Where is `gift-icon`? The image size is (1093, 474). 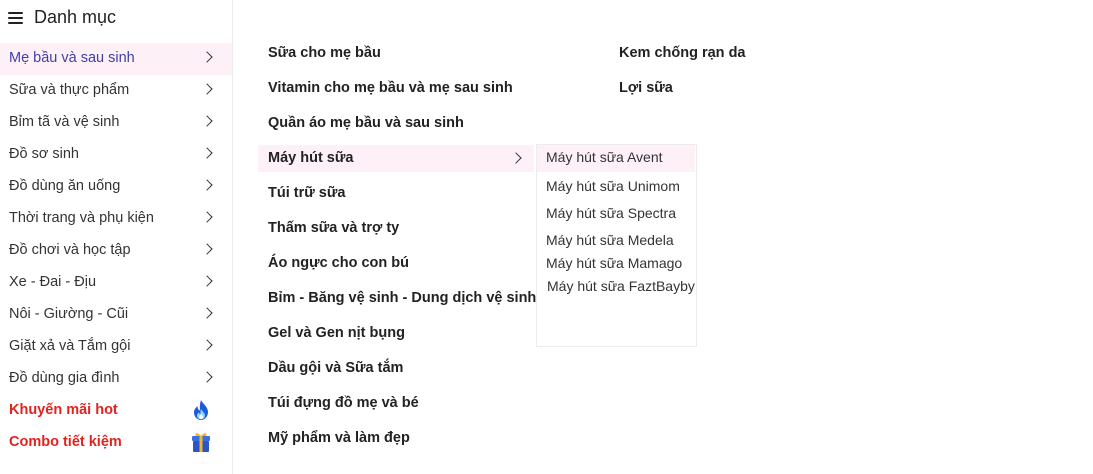
gift-icon is located at coordinates (201, 442).